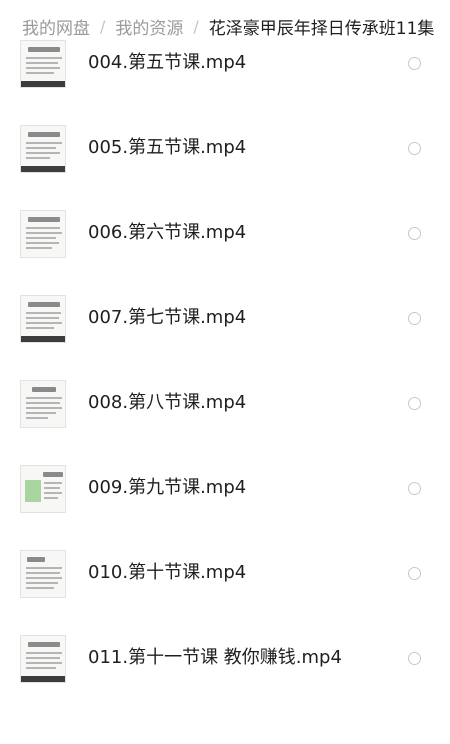  Describe the element at coordinates (215, 657) in the screenshot. I see `file-name: 011.第十一节课 教你赚钱.mp4` at that location.